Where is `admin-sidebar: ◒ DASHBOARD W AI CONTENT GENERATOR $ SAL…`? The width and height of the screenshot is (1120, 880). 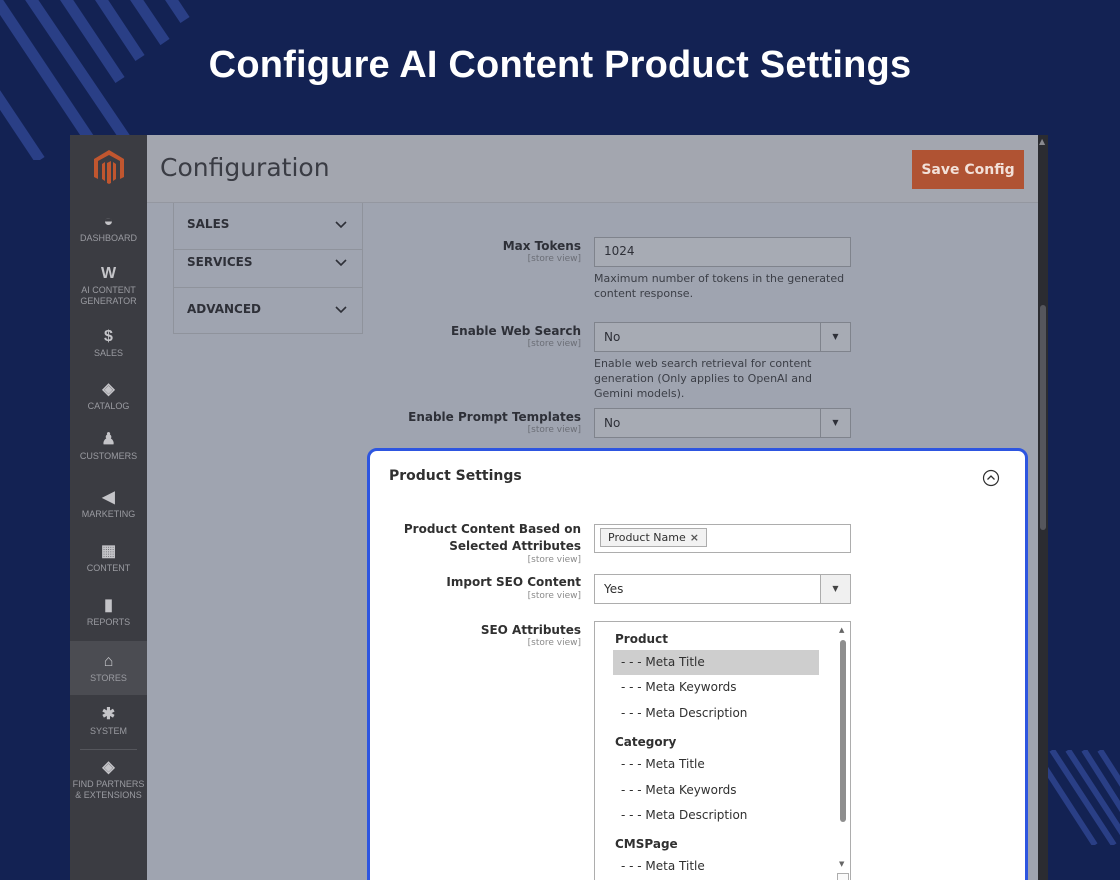 admin-sidebar: ◒ DASHBOARD W AI CONTENT GENERATOR $ SAL… is located at coordinates (108, 507).